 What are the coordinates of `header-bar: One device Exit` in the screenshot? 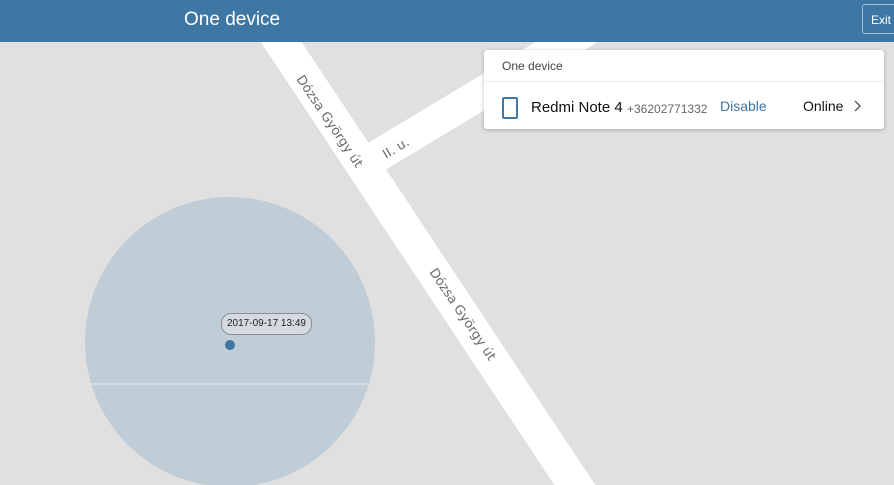 It's located at (447, 21).